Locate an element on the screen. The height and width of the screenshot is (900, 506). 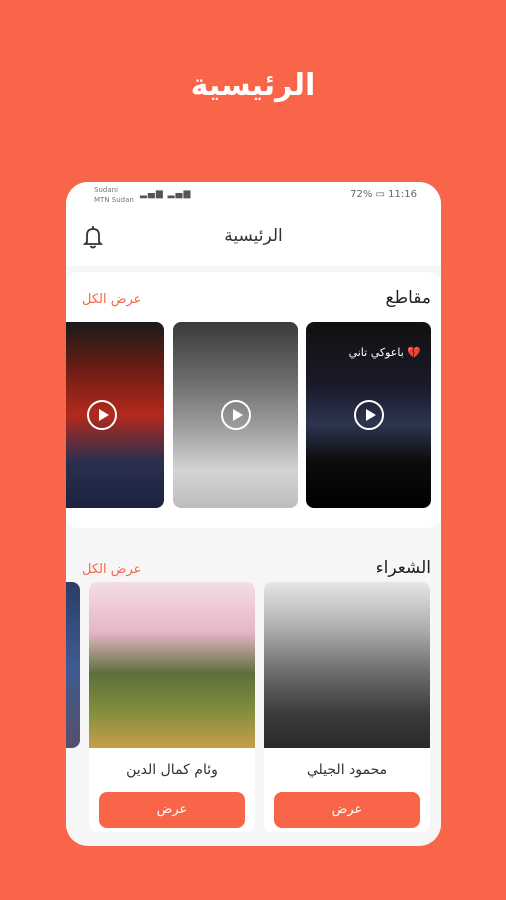
status-bar: Sudani MTN Sudan ▂▄▆ ▂▄▆ 72% ▭ 11:16 is located at coordinates (253, 196).